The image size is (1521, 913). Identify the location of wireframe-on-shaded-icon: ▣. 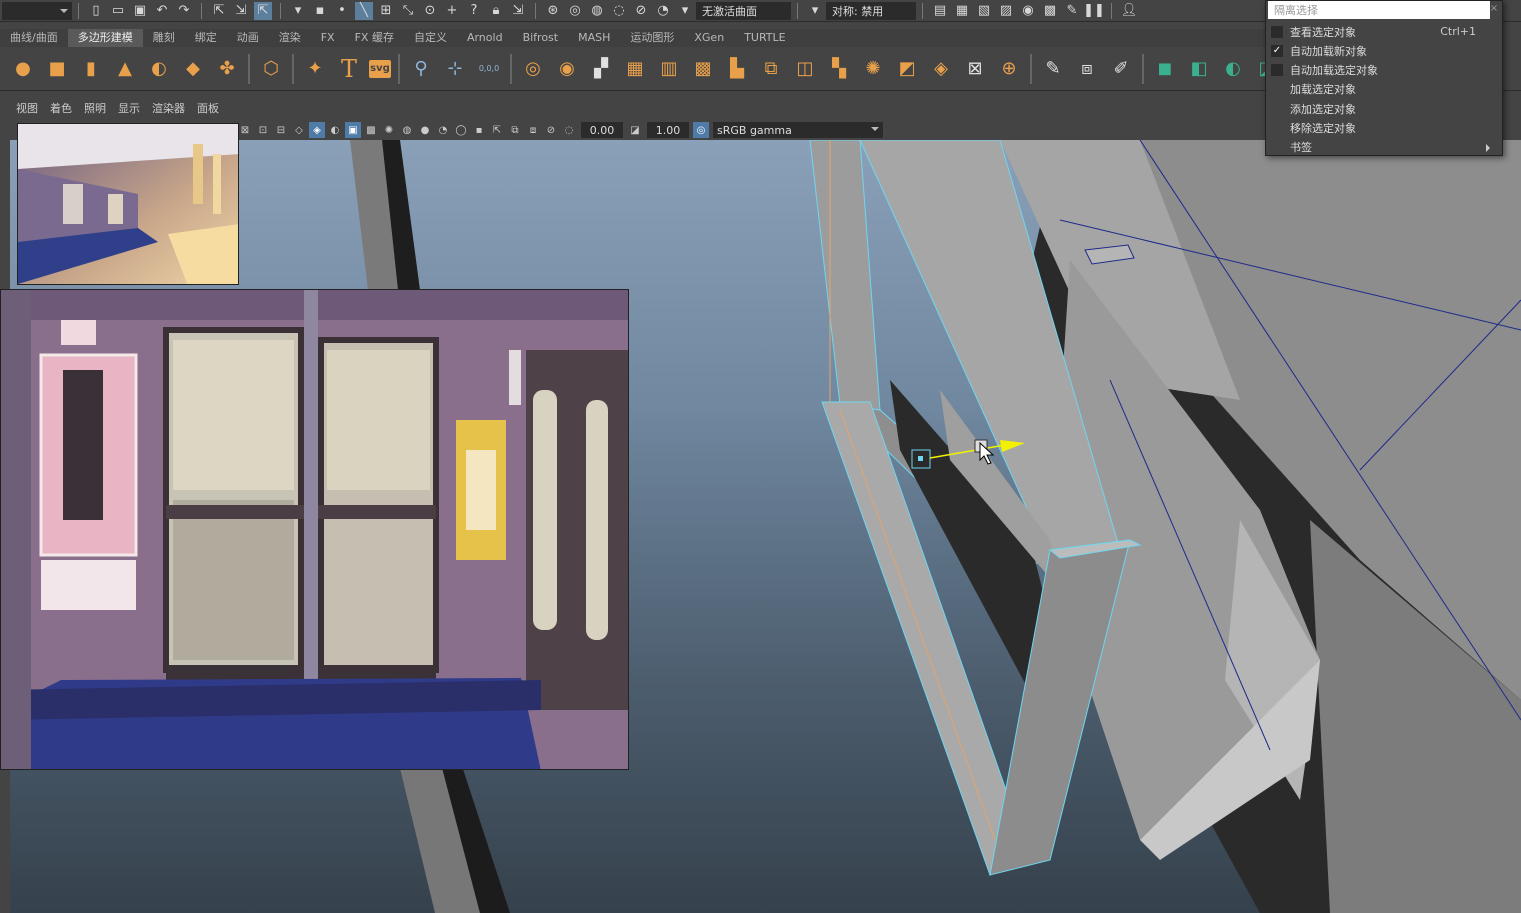
(353, 130).